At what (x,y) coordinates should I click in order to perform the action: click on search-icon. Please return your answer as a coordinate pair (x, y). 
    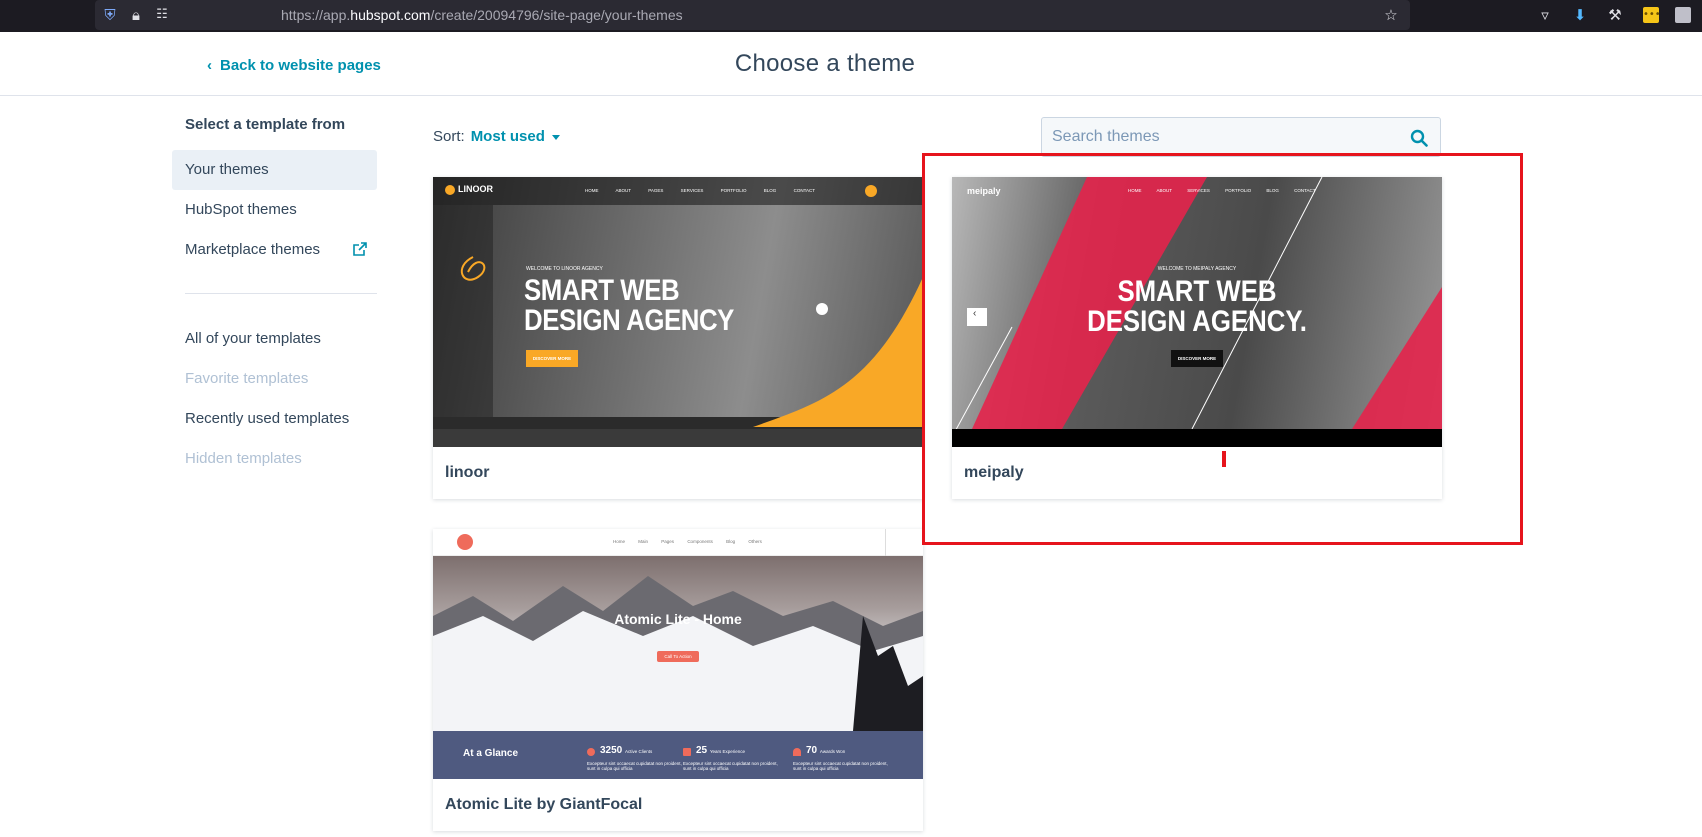
    Looking at the image, I should click on (1419, 138).